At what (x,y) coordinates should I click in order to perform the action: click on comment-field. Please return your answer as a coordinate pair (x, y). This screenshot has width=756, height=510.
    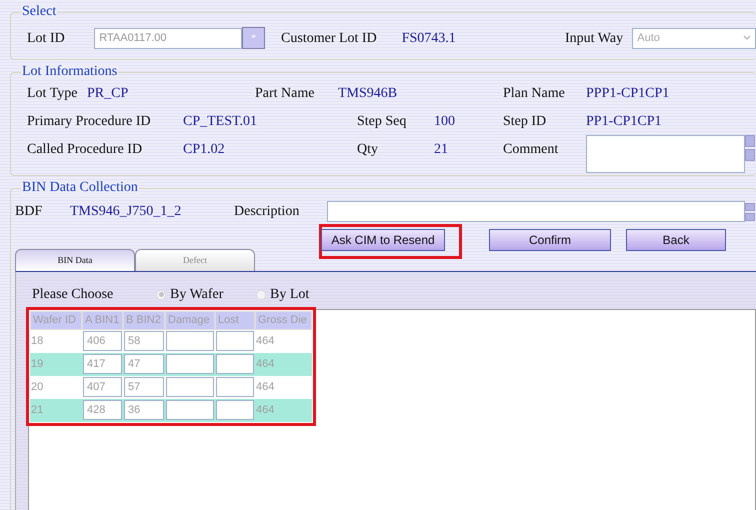
    Looking at the image, I should click on (665, 154).